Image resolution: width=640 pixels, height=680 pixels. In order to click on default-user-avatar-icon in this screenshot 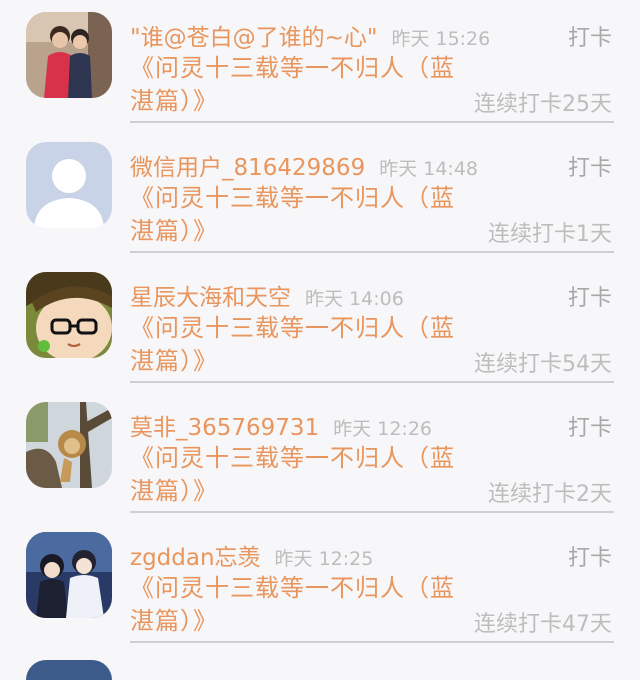, I will do `click(69, 185)`.